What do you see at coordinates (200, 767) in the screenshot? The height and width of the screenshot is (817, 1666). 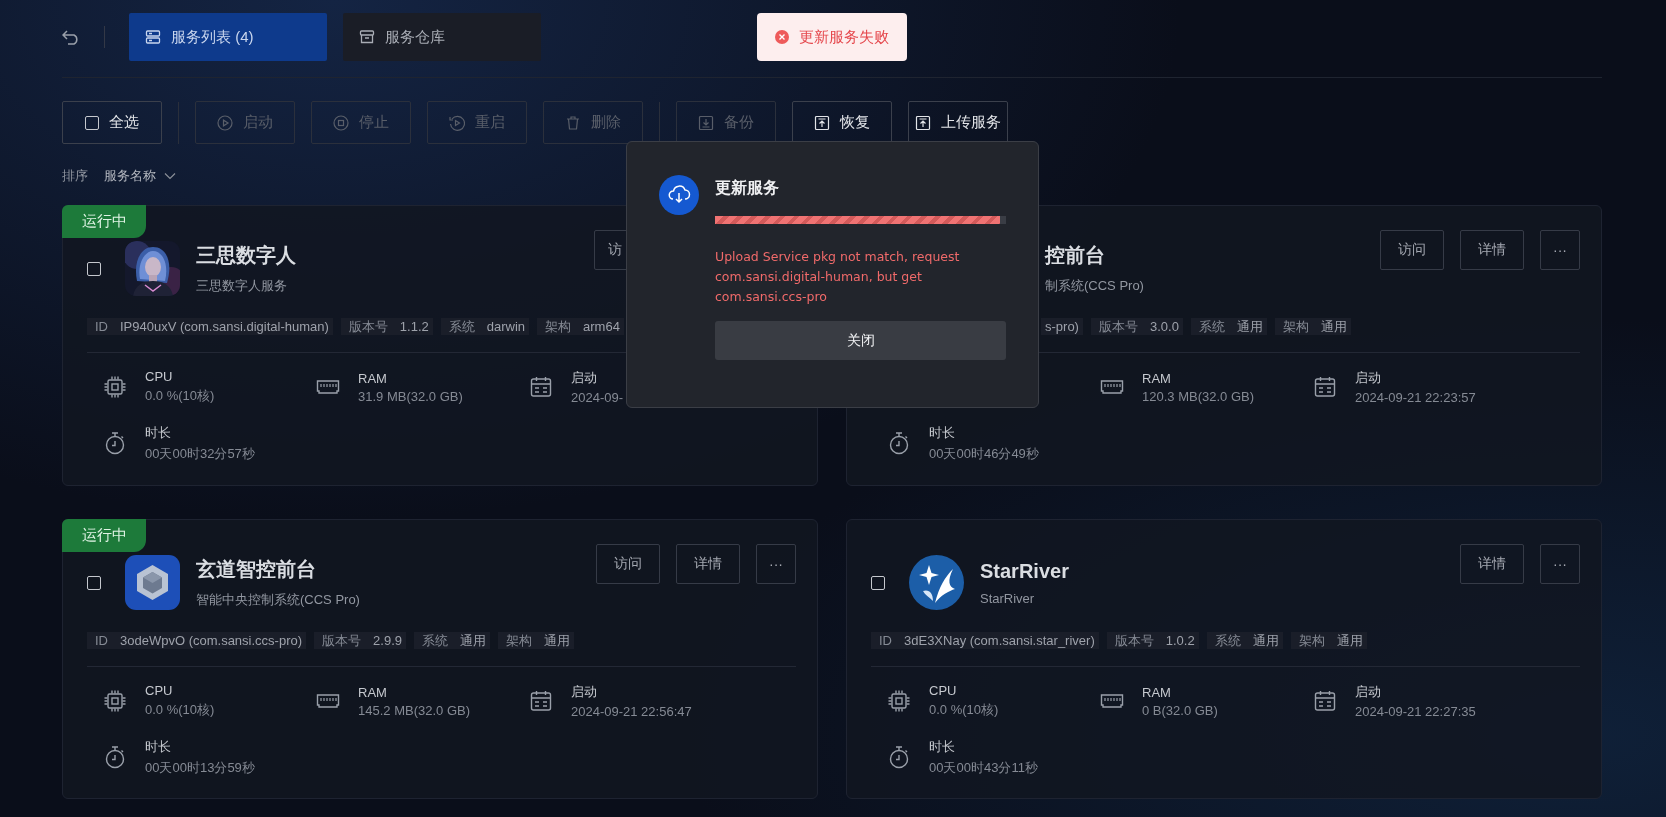 I see `stat-value: 00天00时13分59秒` at bounding box center [200, 767].